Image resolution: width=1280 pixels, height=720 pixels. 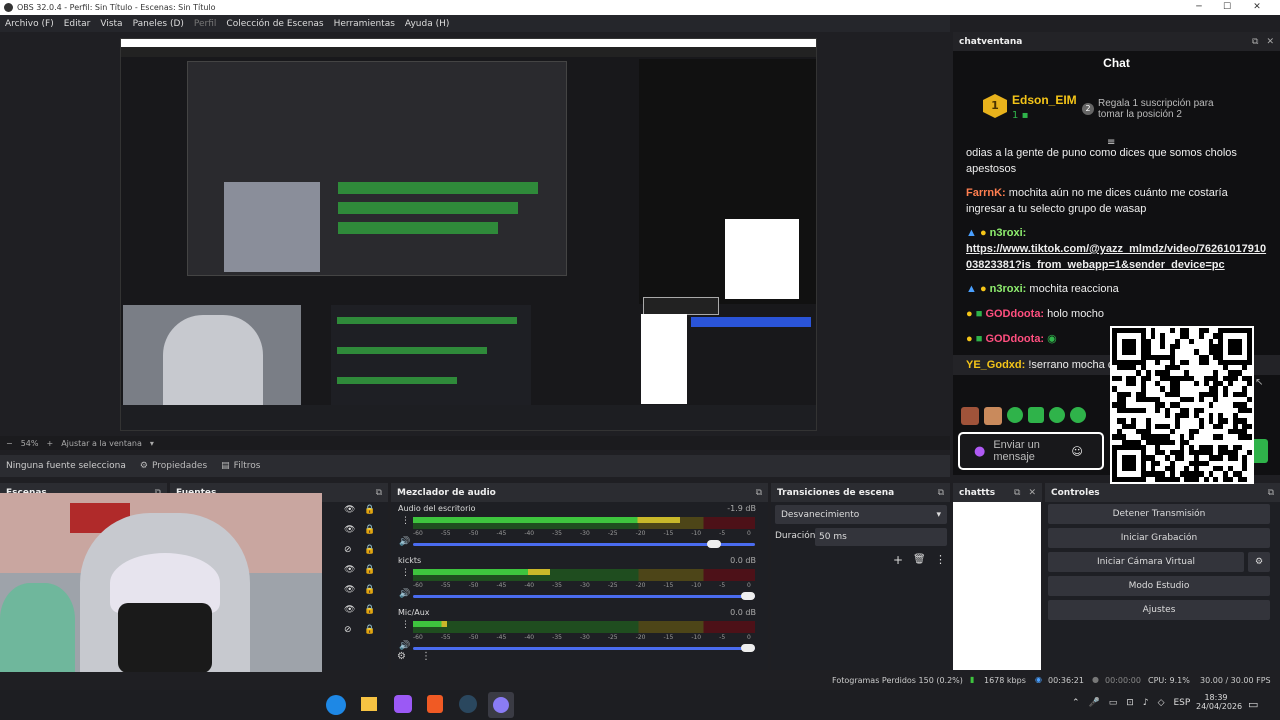 I want to click on chat-user: FarrnK:, so click(x=986, y=193).